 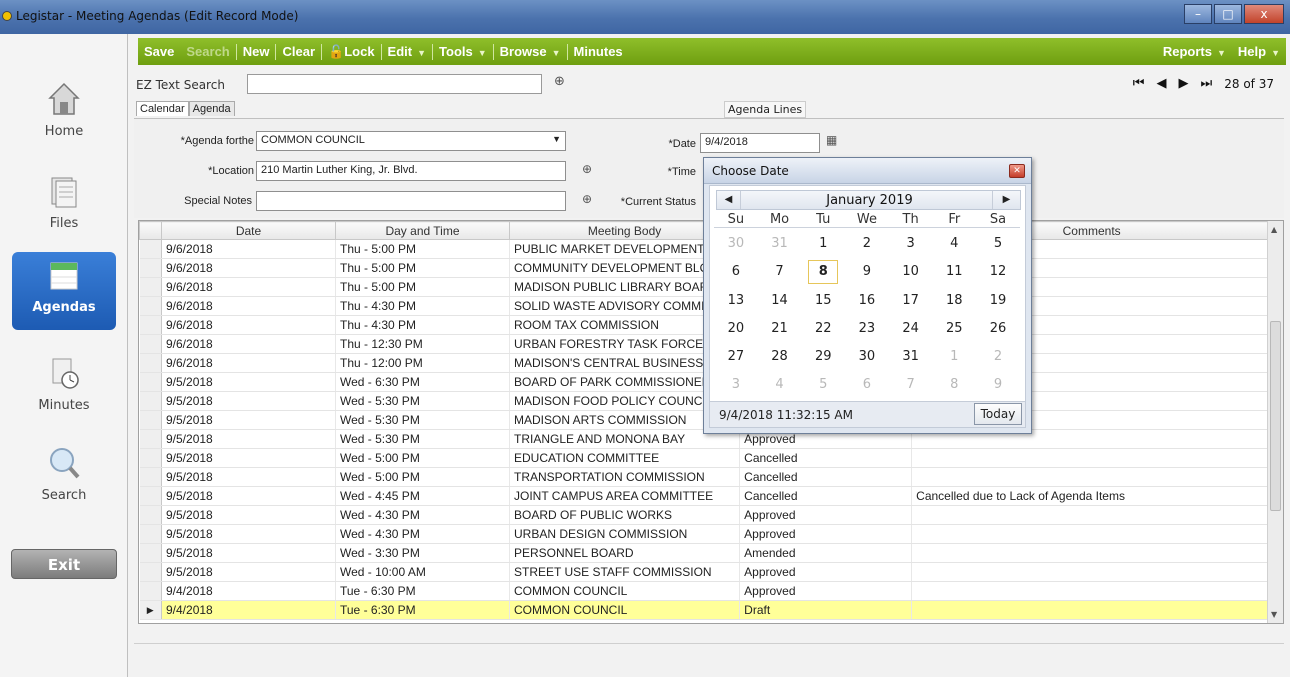 I want to click on day-cell: 11, so click(x=954, y=272).